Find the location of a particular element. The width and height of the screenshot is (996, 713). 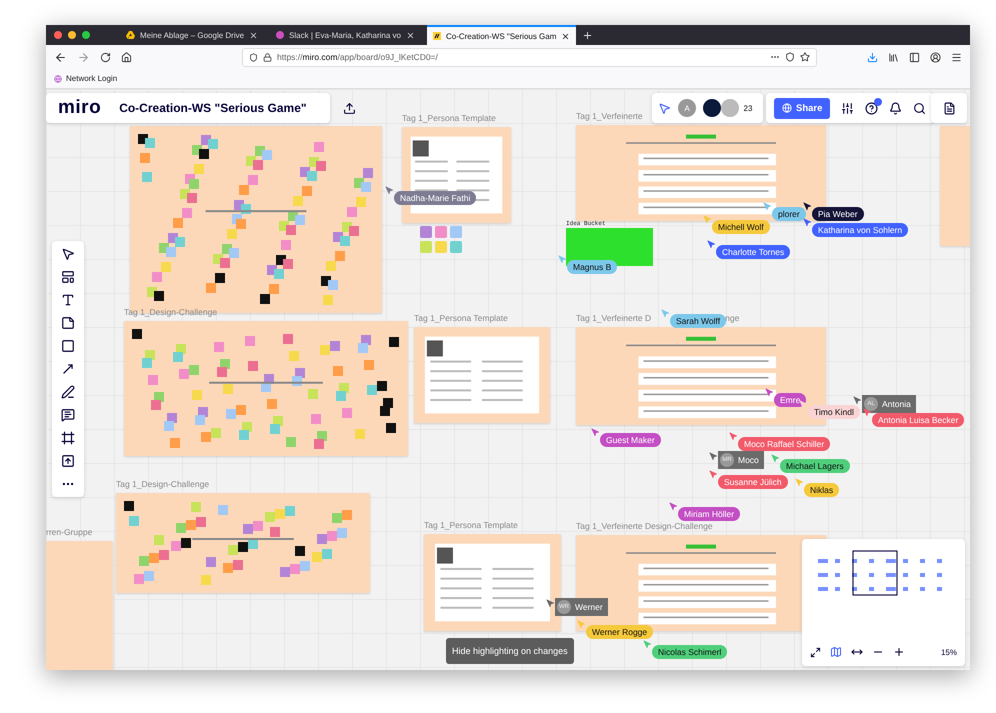

pen-tool is located at coordinates (68, 392).